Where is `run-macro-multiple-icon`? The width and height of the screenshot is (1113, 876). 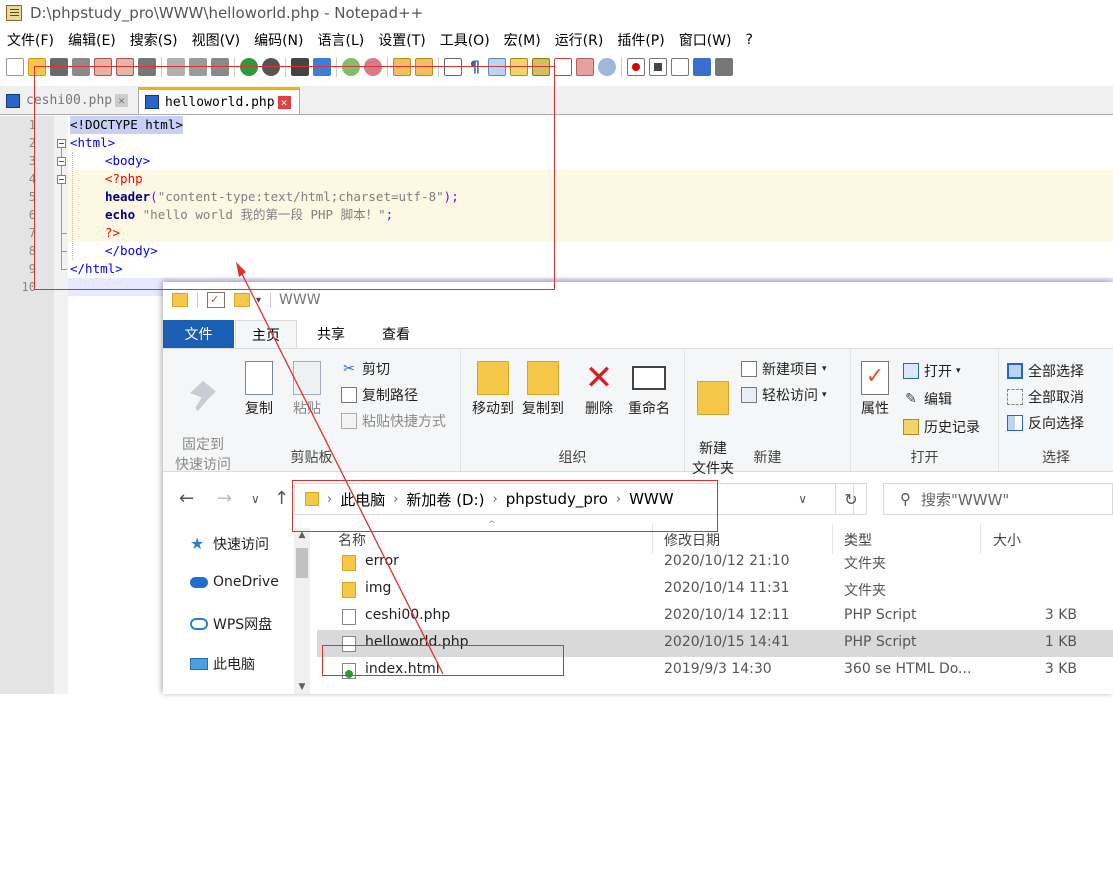
run-macro-multiple-icon is located at coordinates (702, 67).